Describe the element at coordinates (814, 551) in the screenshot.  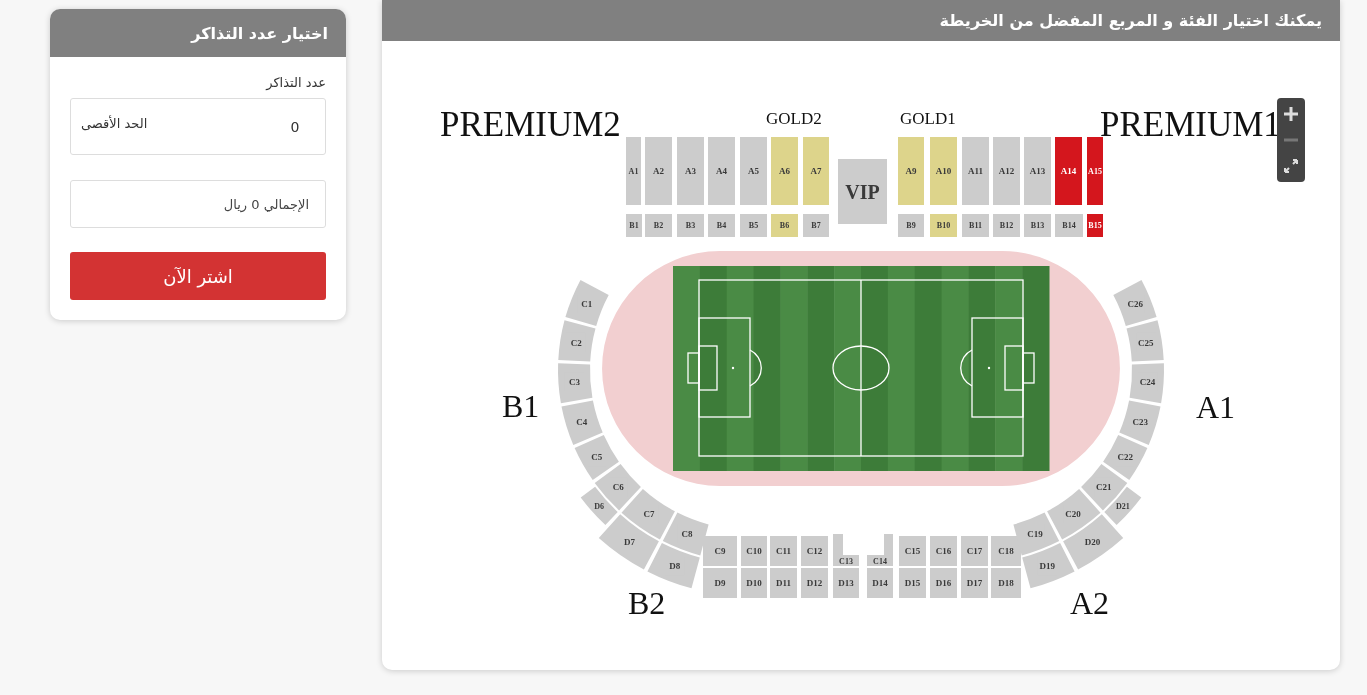
I see `seat-section: C12` at that location.